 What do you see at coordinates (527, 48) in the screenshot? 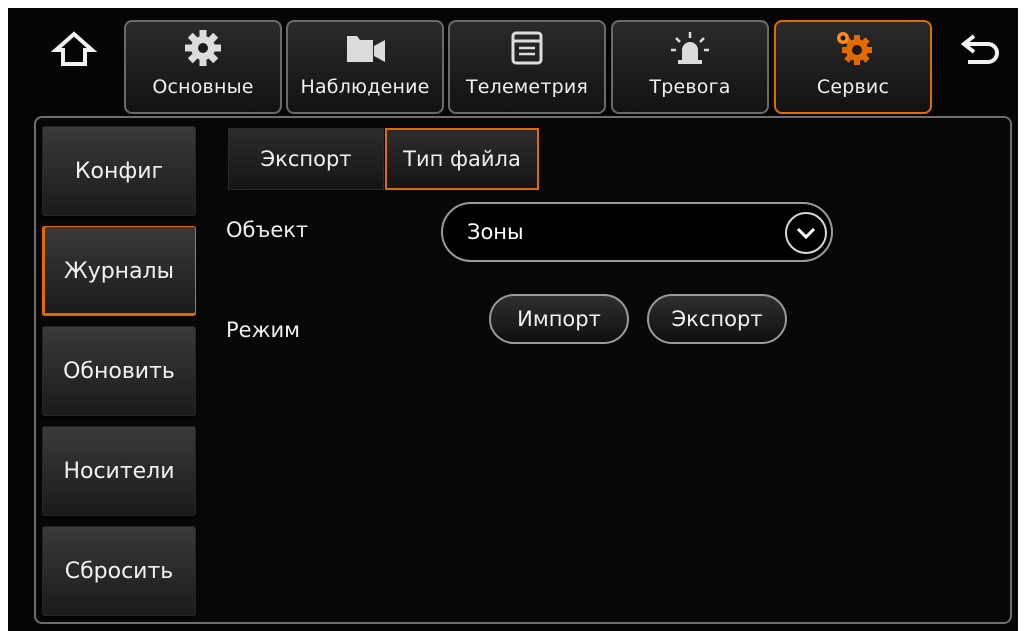
I see `window-list-icon` at bounding box center [527, 48].